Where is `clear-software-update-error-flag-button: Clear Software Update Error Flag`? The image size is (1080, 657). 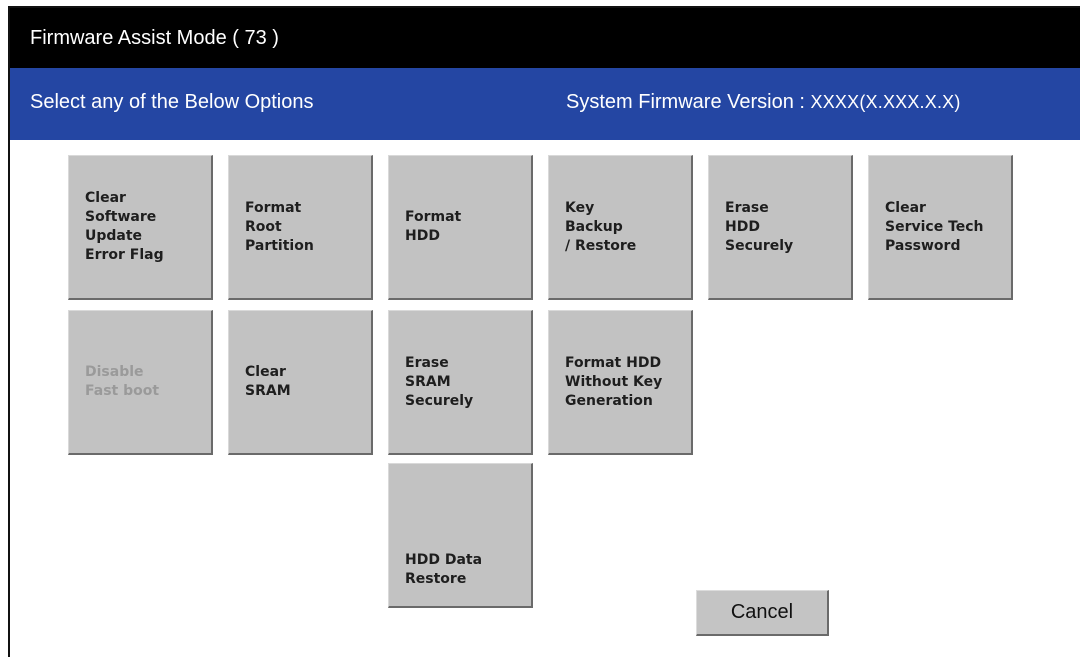 clear-software-update-error-flag-button: Clear Software Update Error Flag is located at coordinates (140, 227).